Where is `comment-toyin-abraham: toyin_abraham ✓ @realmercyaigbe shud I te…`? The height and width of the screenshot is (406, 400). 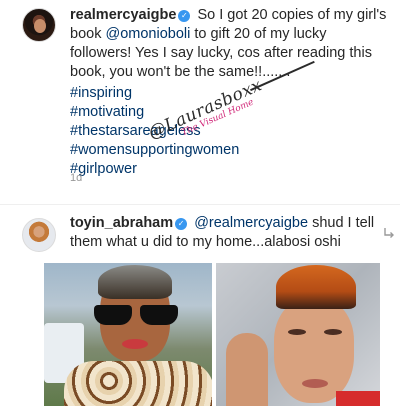
comment-toyin-abraham: toyin_abraham ✓ @realmercyaigbe shud I te… is located at coordinates (230, 233).